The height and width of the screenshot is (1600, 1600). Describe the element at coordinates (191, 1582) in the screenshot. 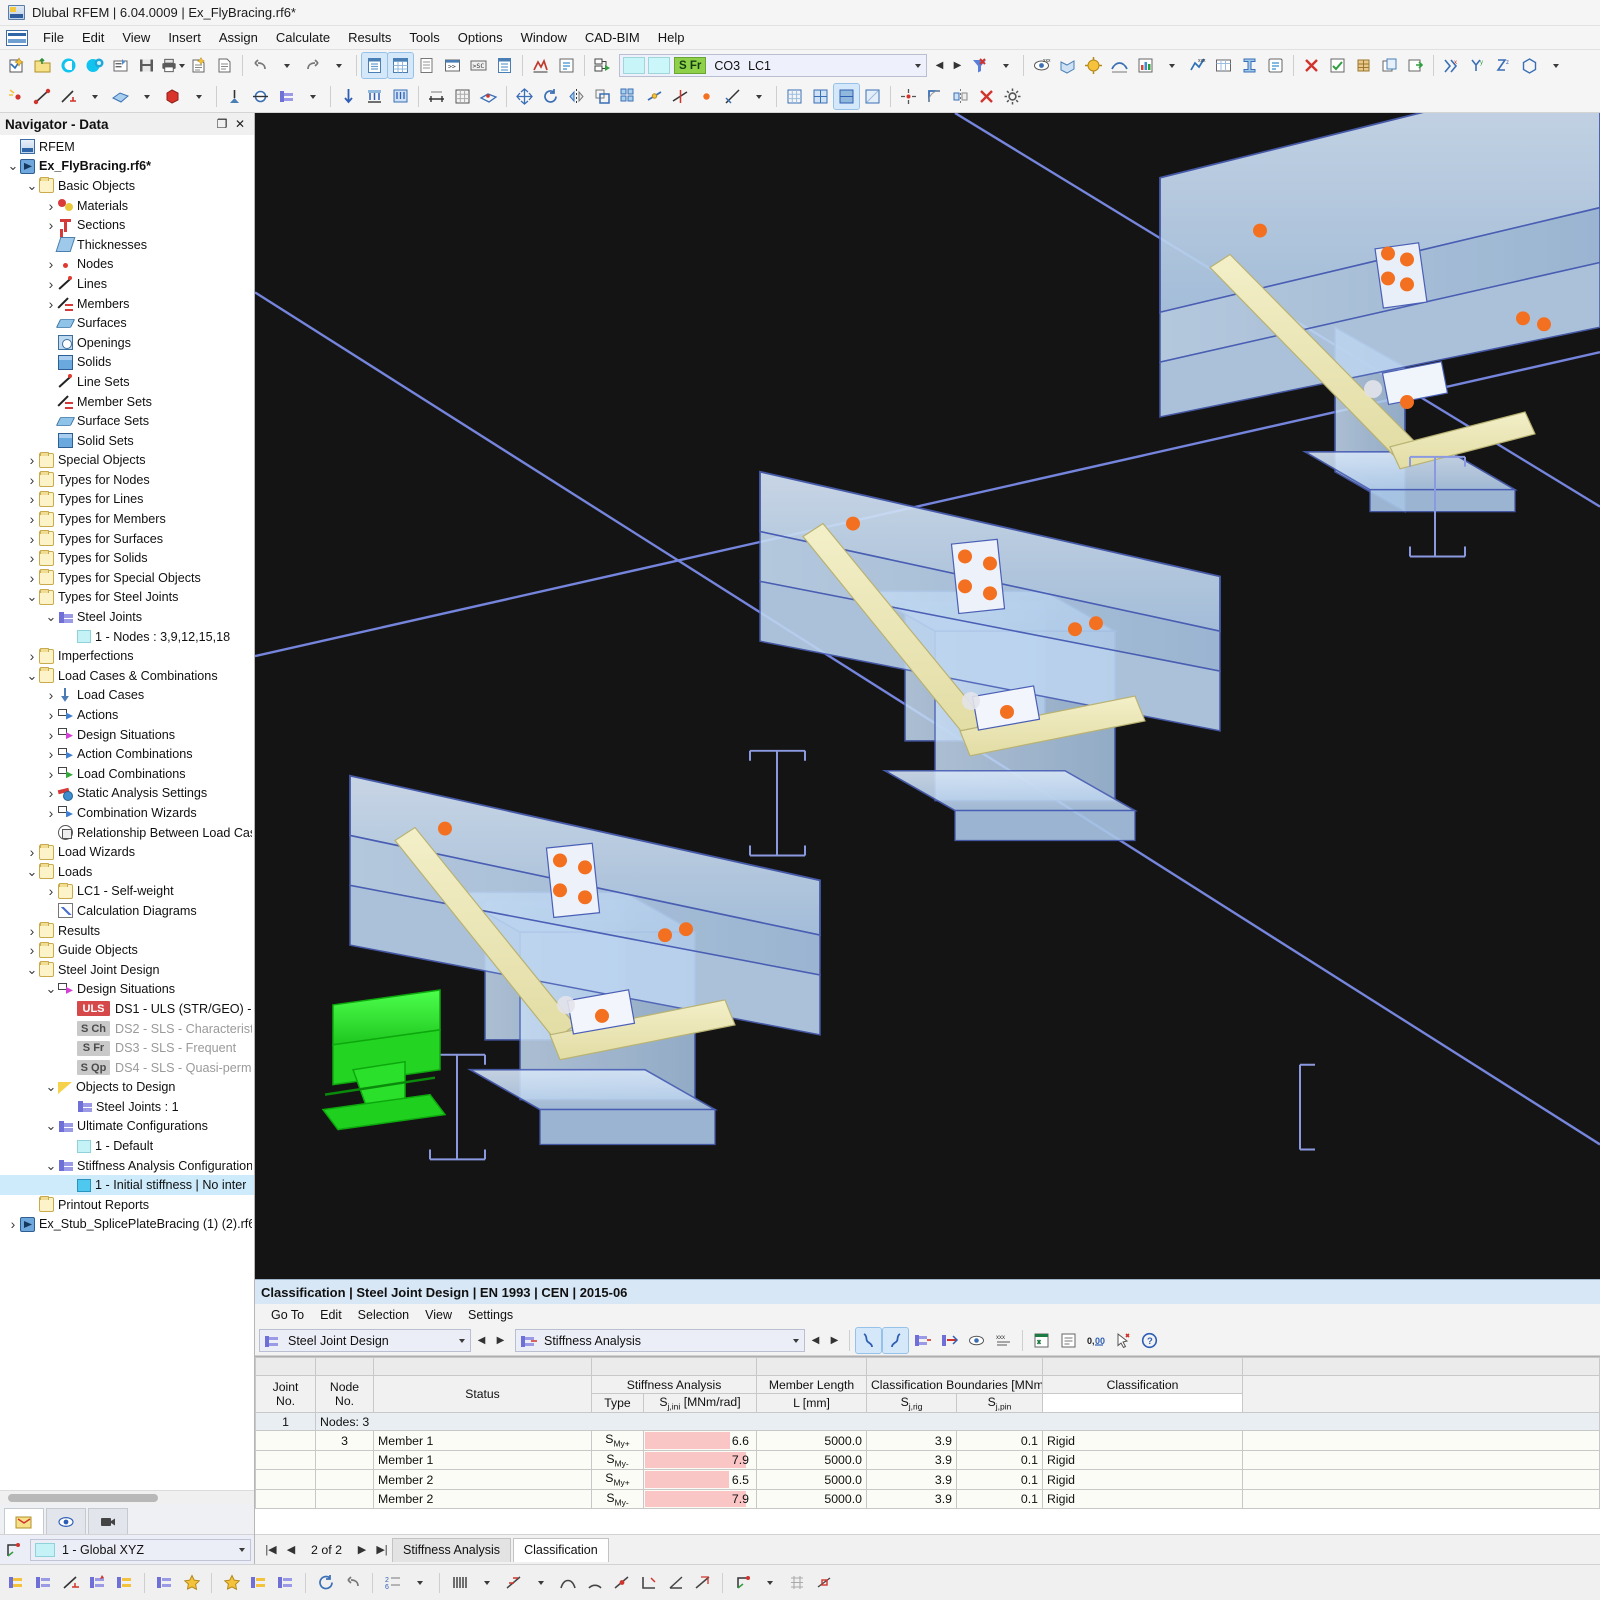

I see `status-star-icon` at that location.